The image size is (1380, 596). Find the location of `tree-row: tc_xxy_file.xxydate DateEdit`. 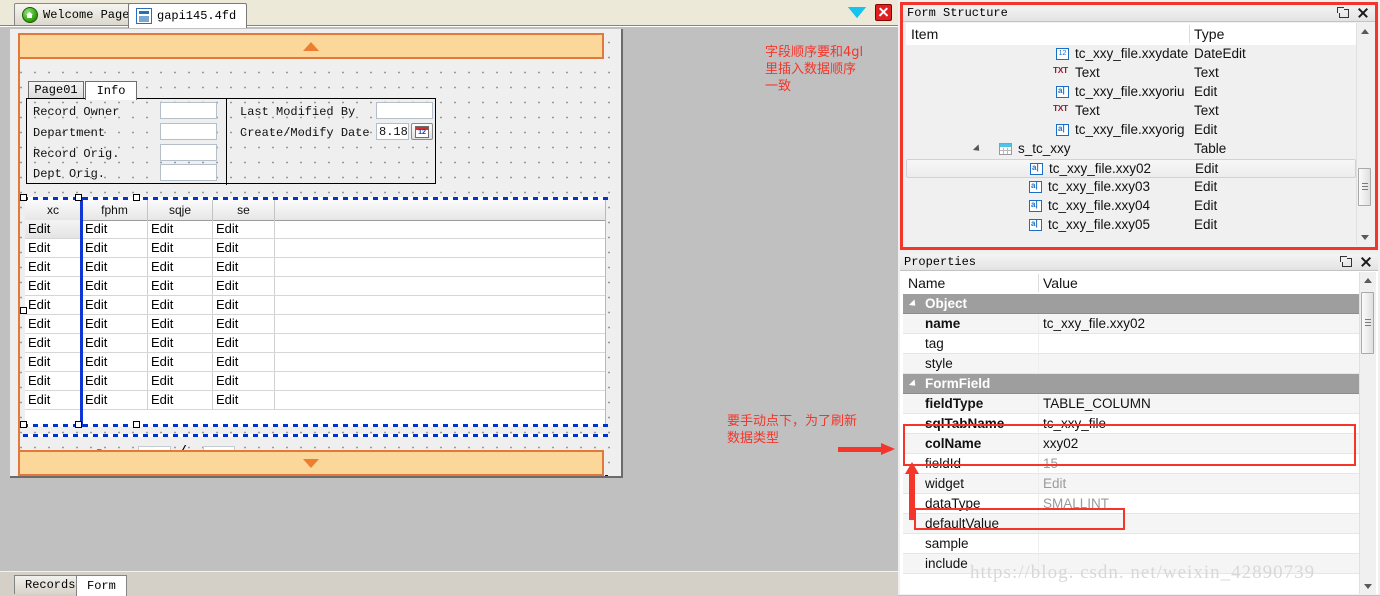

tree-row: tc_xxy_file.xxydate DateEdit is located at coordinates (1131, 54).